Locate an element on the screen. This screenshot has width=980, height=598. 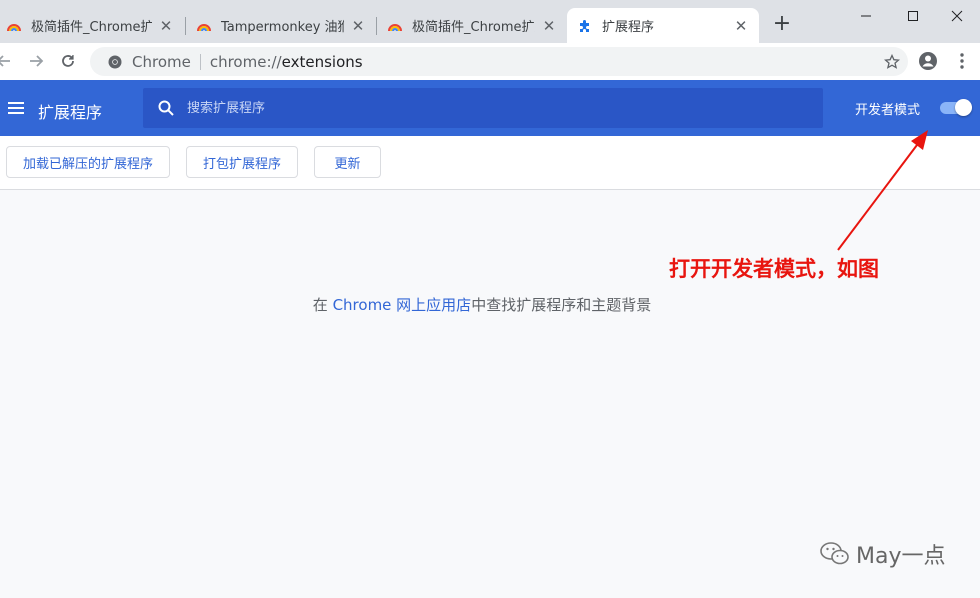
tab-jijian-1: 极简插件_Chrome扩展插件 ✕ is located at coordinates (92, 25).